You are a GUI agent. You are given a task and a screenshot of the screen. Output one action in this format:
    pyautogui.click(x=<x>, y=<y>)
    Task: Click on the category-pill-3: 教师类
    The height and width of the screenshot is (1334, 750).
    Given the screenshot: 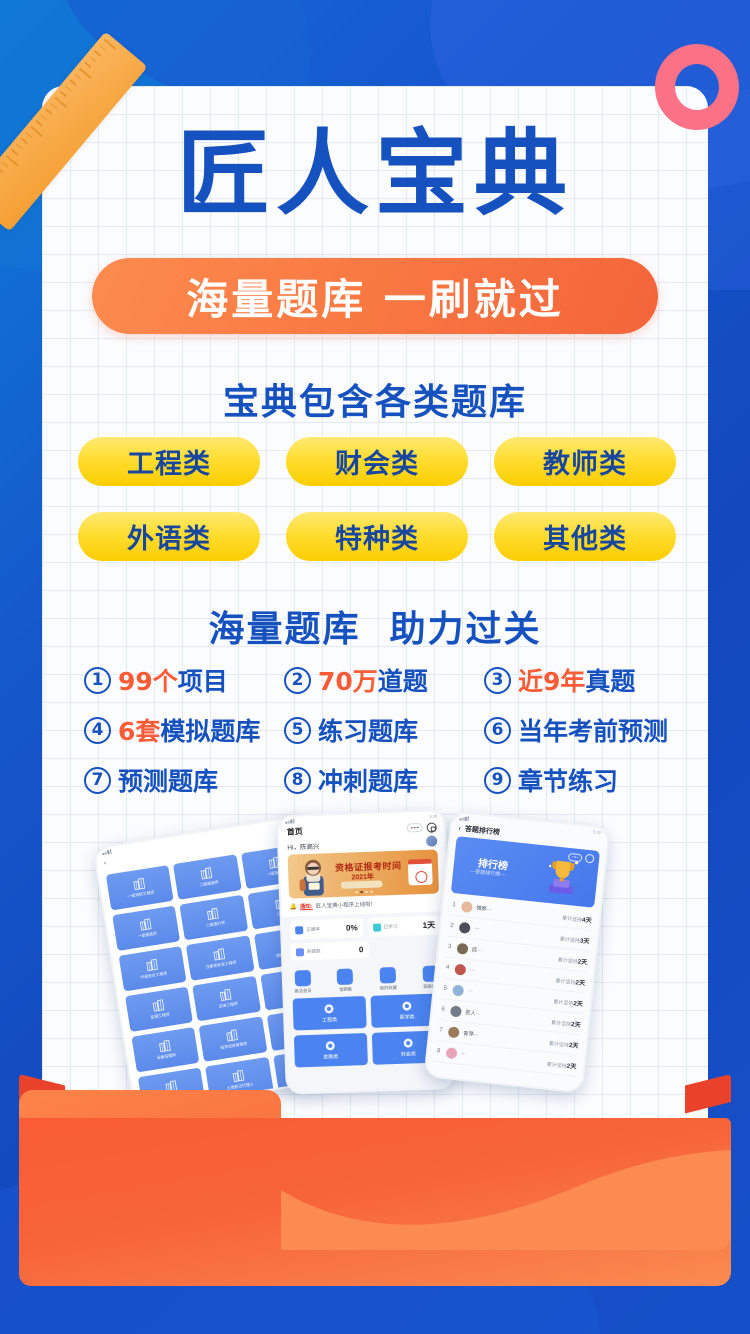 What is the action you would take?
    pyautogui.click(x=585, y=461)
    